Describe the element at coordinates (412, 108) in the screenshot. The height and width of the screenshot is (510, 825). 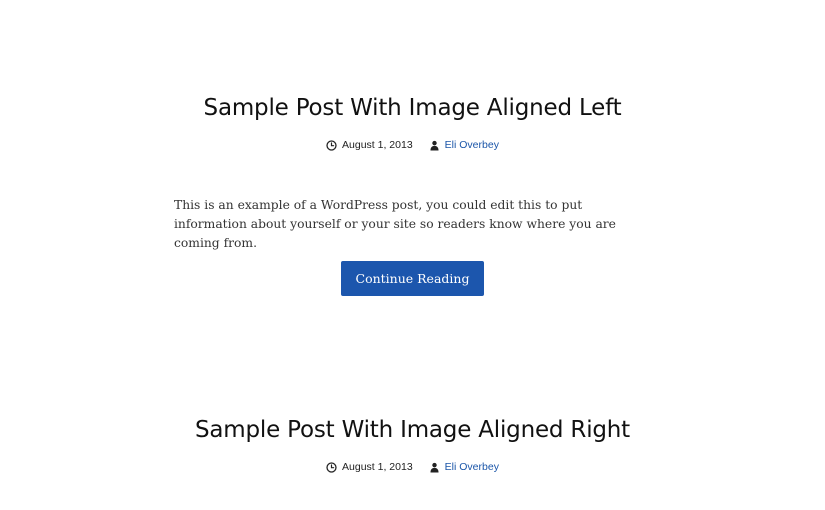
I see `post-title: Sample Post With Image Aligned Left` at that location.